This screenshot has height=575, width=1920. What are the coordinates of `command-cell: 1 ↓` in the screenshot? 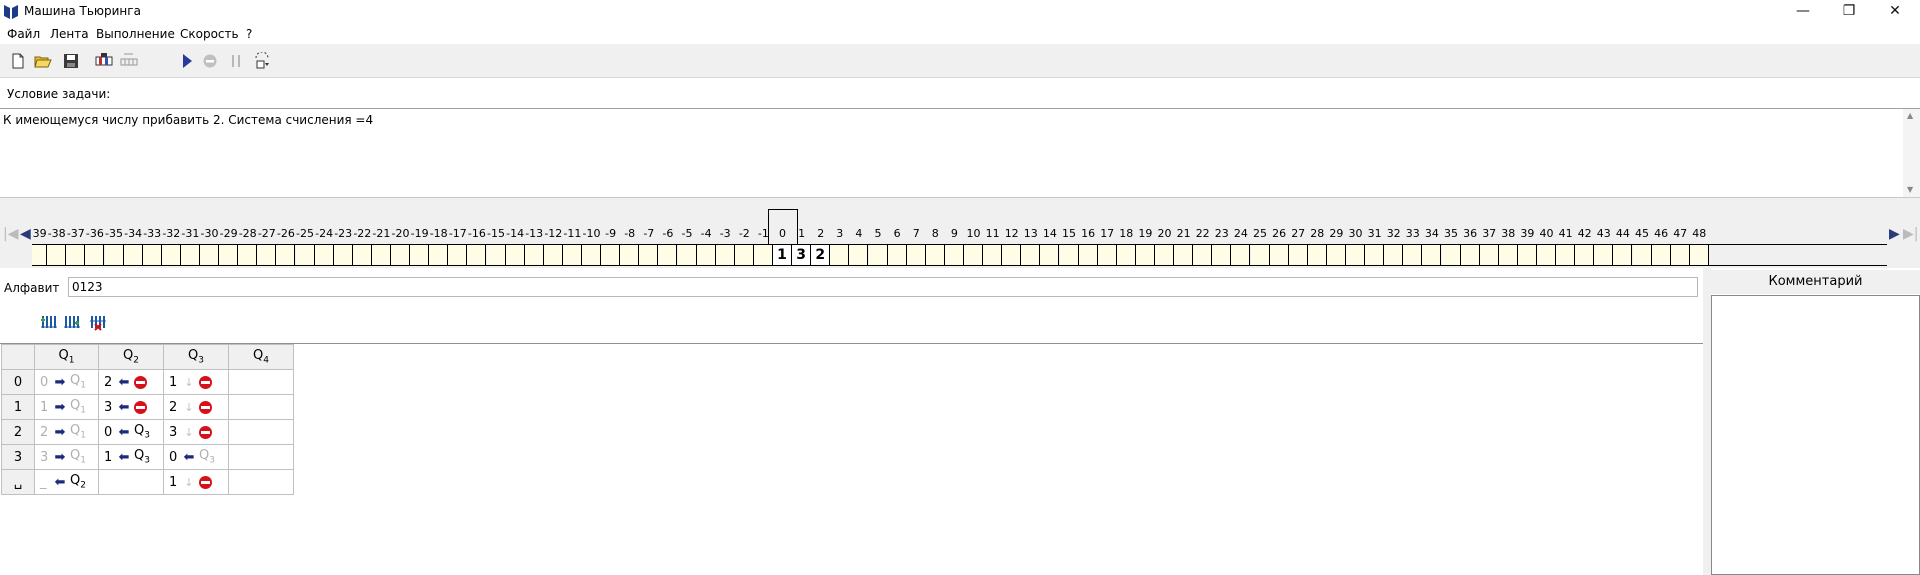 It's located at (196, 482).